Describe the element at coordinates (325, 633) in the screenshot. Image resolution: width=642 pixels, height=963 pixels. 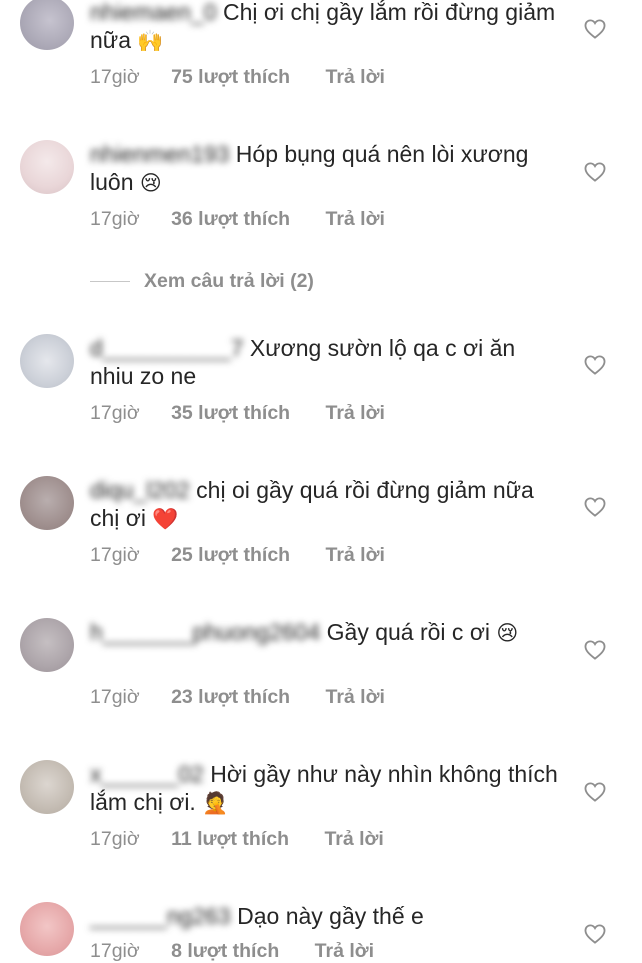
I see `comment-text-block: h_______phuong2604 Gầy quá rồi c ơi 😢` at that location.